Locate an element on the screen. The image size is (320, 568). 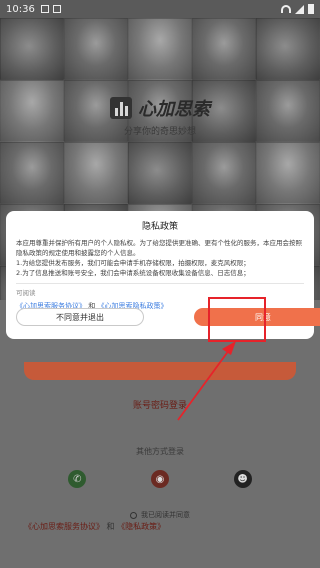
weibo-icon: ◉ is located at coordinates (159, 479).